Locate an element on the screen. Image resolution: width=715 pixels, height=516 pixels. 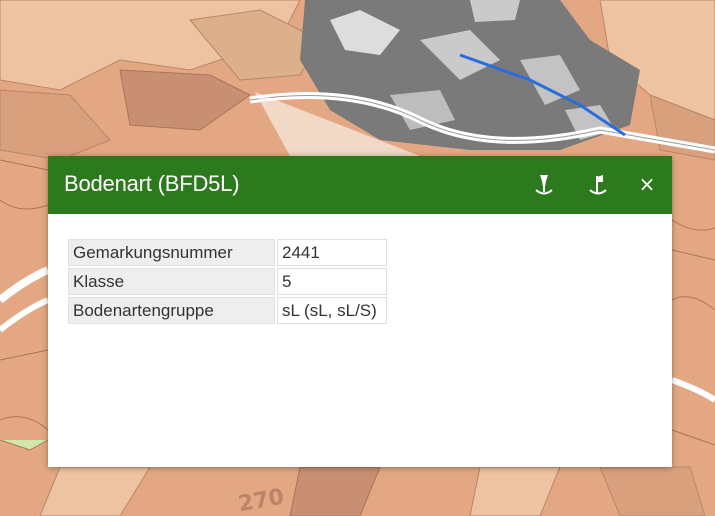
table-row: Bodenartengruppe sL (sL, sL/S) is located at coordinates (227, 310).